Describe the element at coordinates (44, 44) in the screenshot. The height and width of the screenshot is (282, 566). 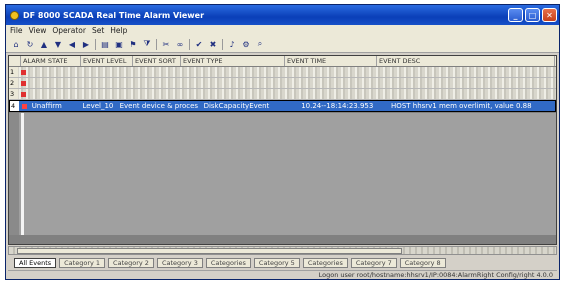
I see `arrow-up-icon: ▲` at that location.